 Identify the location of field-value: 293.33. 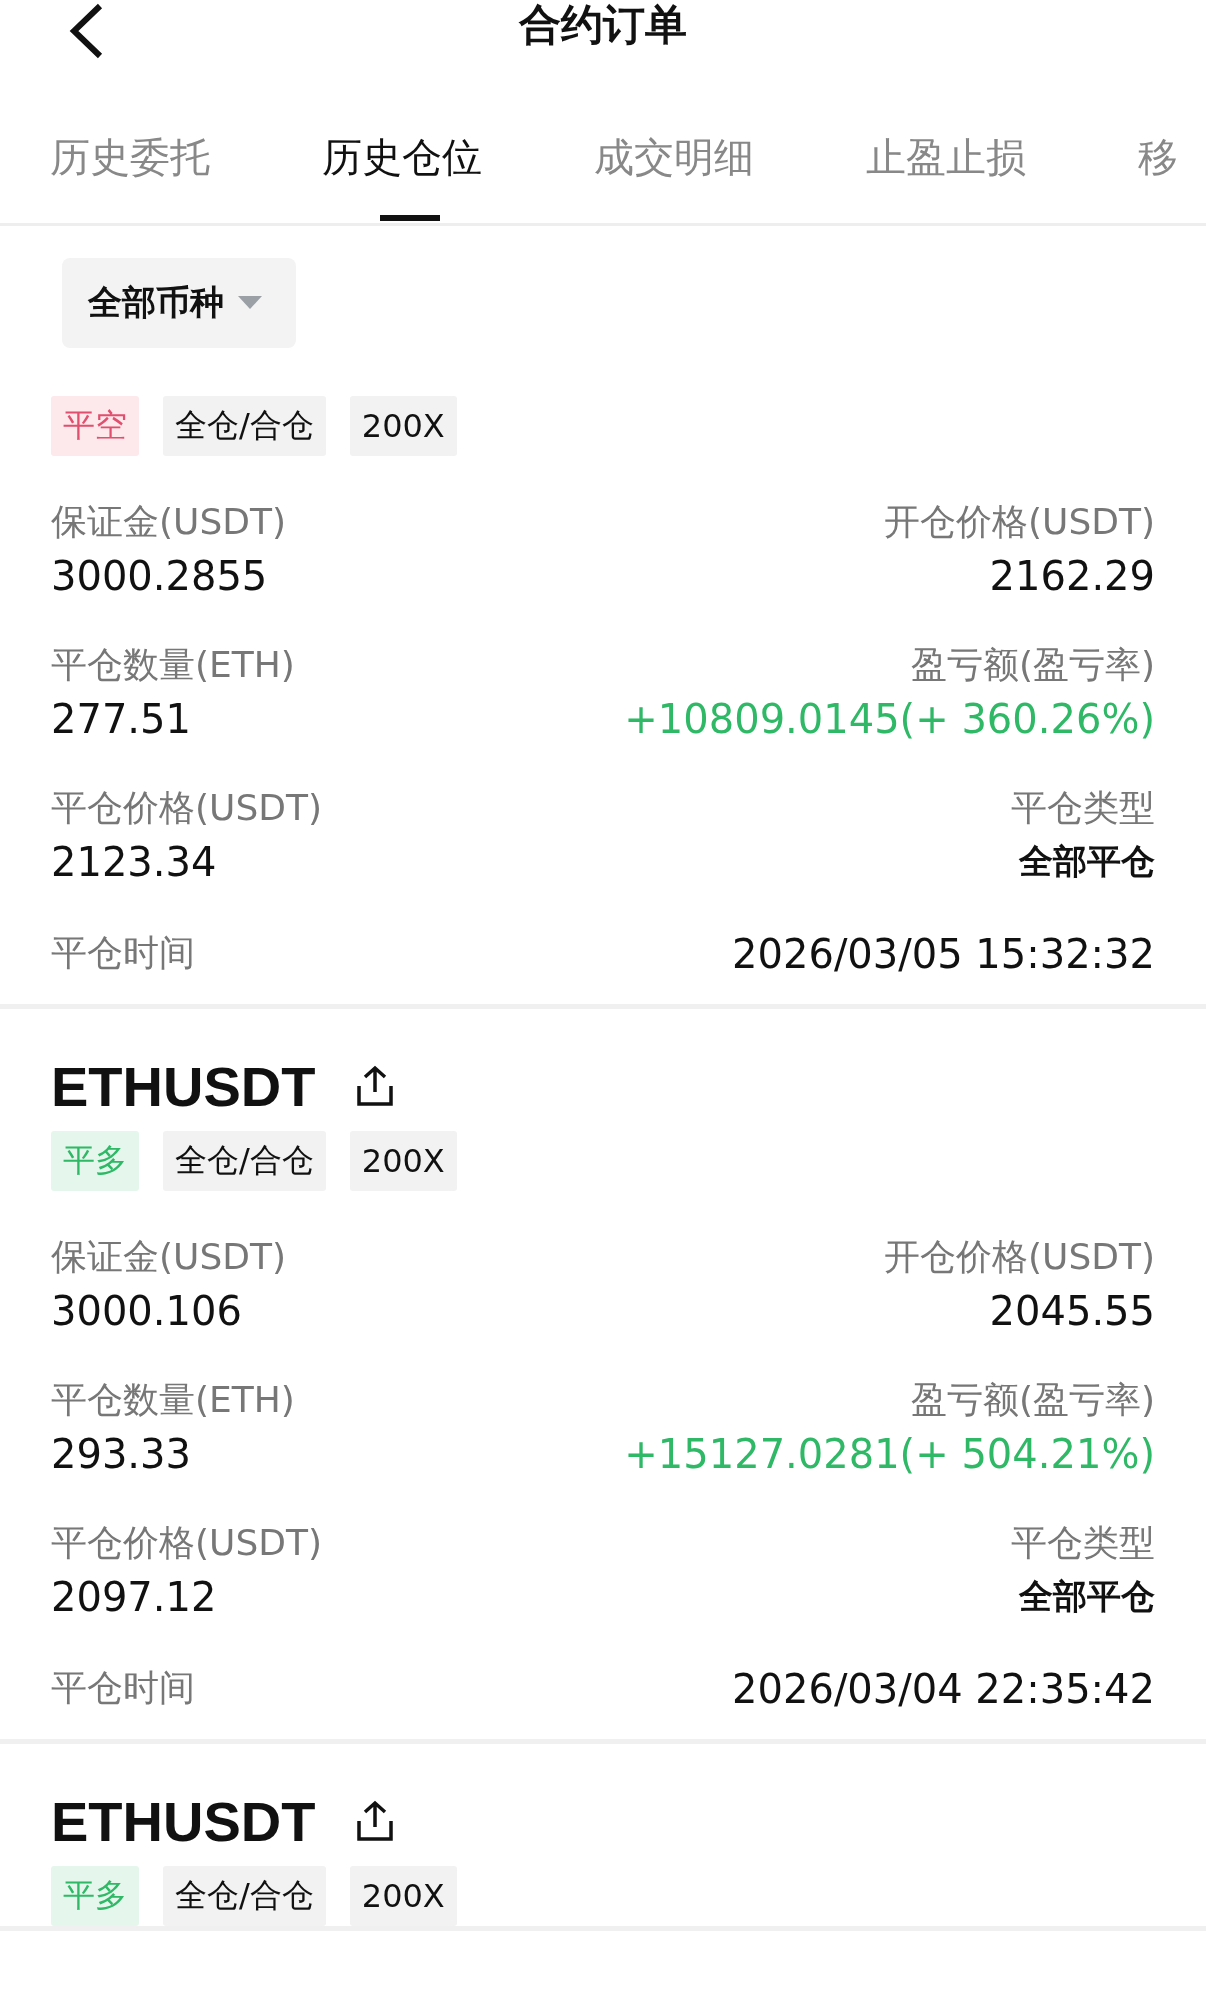
(121, 1454).